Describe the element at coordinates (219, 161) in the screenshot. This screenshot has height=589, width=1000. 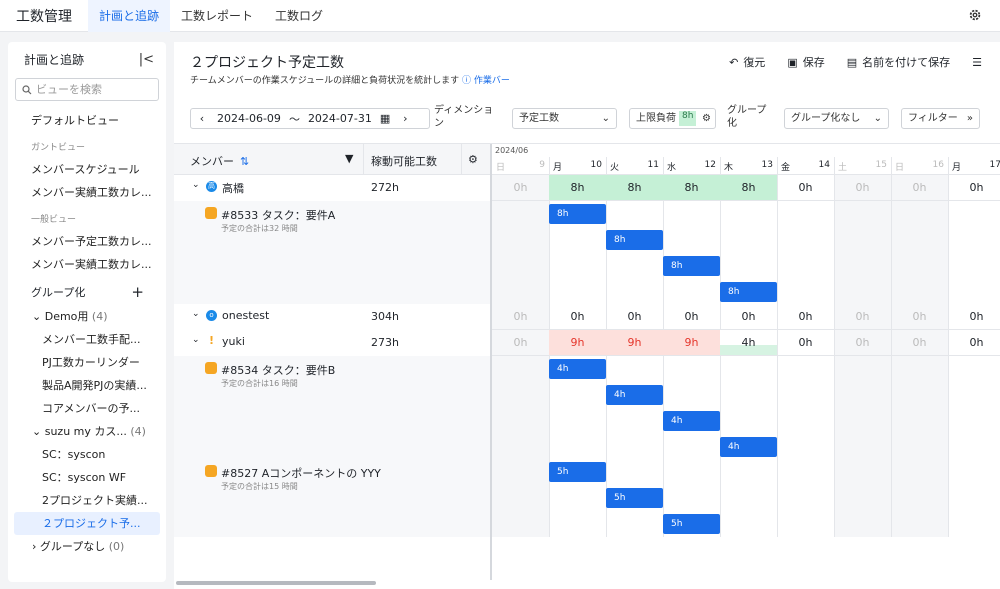
I see `member-column-header: メンバー ⇅` at that location.